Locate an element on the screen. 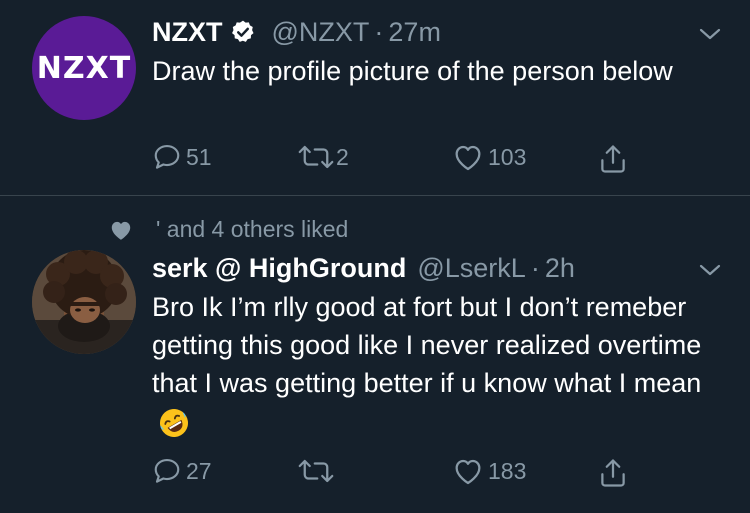 This screenshot has height=513, width=750. like-count: 103 is located at coordinates (507, 156).